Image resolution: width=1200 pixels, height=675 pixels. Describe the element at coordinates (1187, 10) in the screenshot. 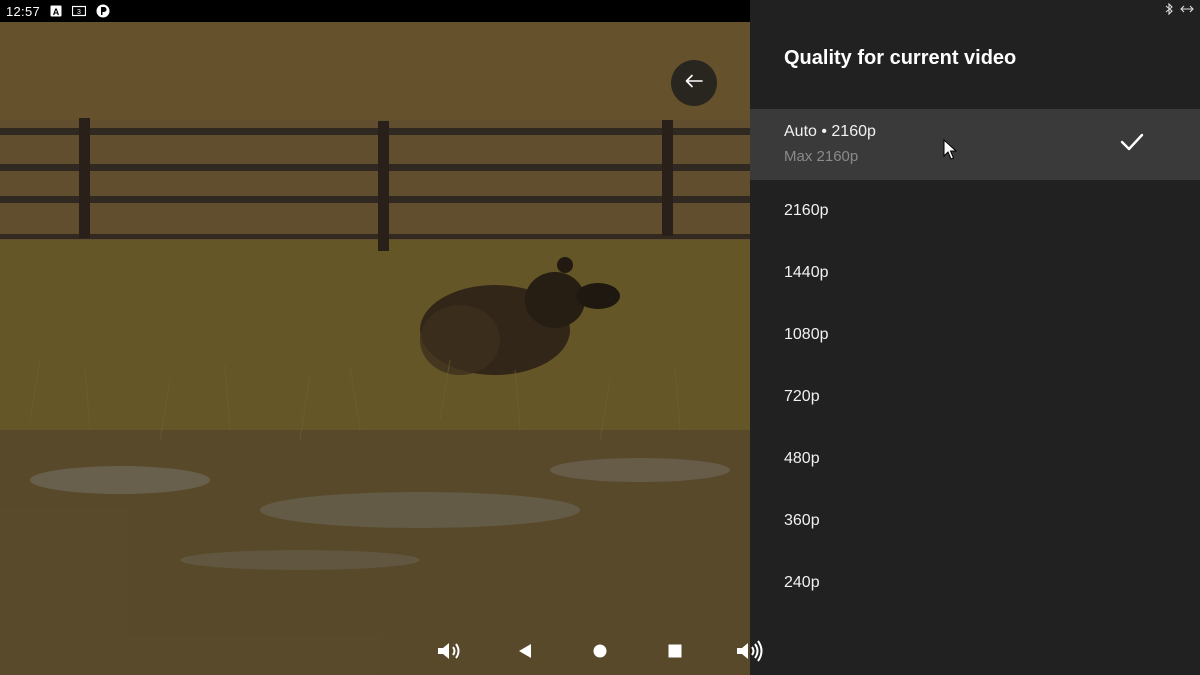

I see `connection-arrows-icon` at that location.